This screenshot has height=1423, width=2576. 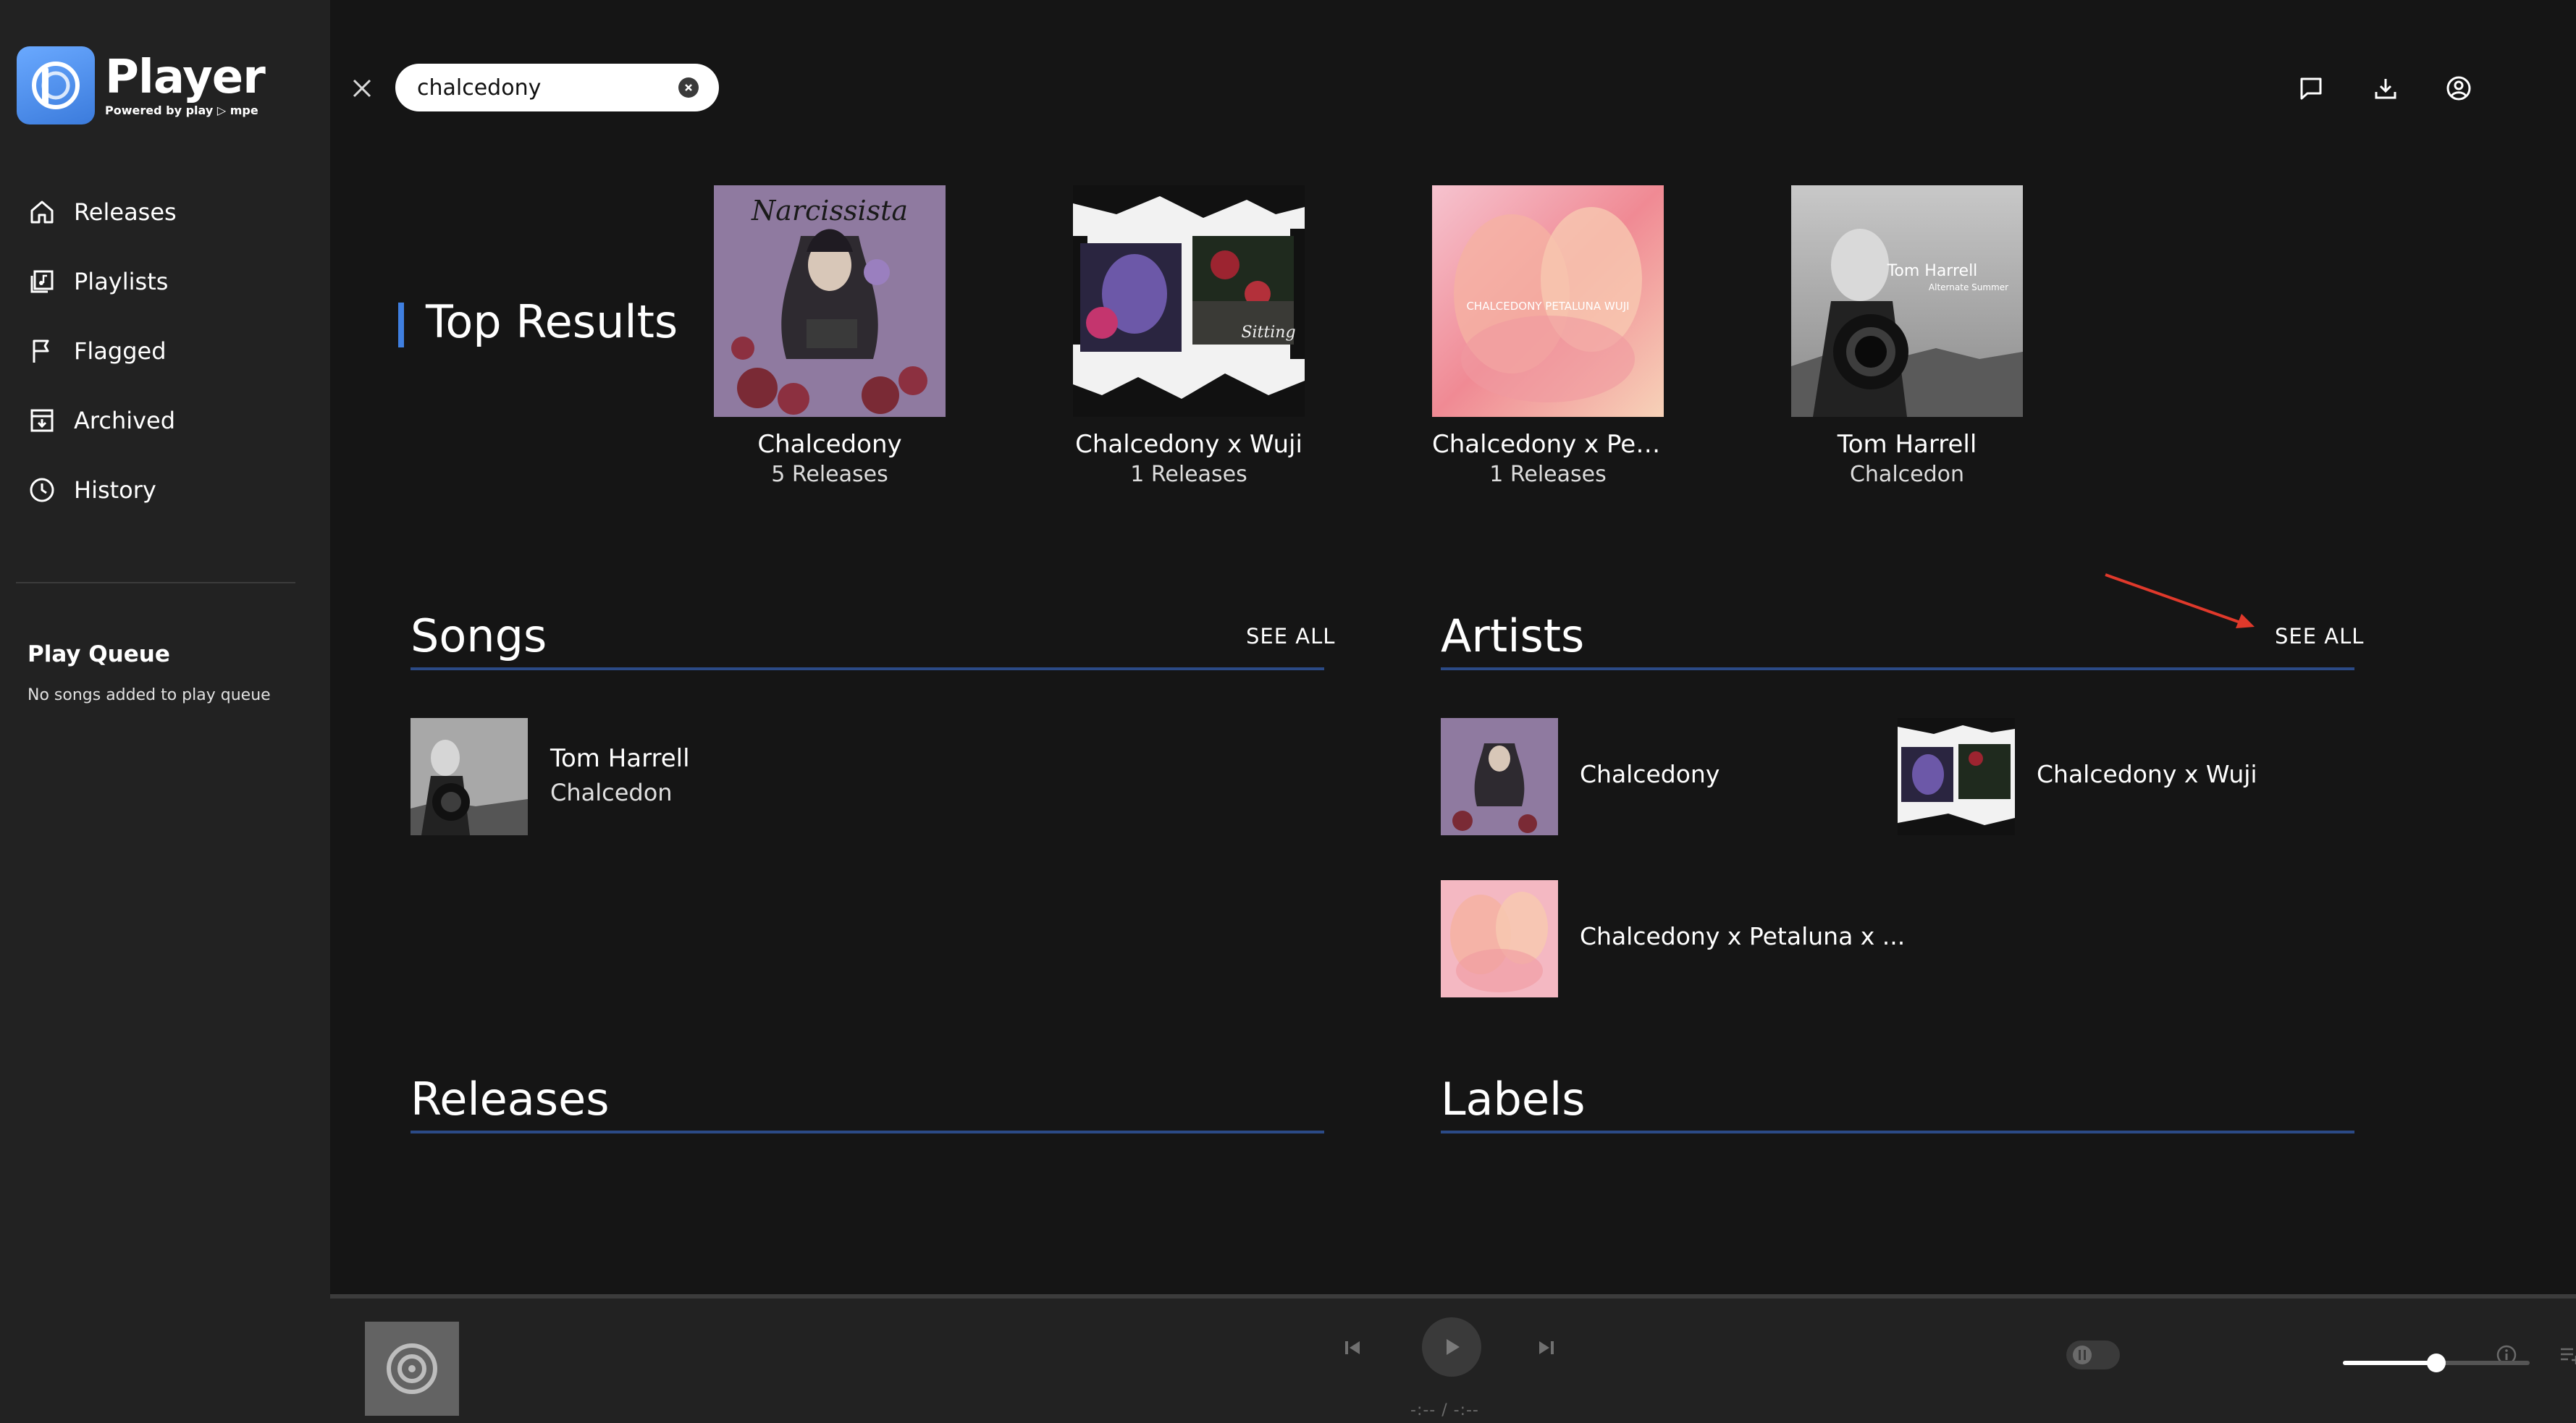 I want to click on chat-icon, so click(x=2311, y=88).